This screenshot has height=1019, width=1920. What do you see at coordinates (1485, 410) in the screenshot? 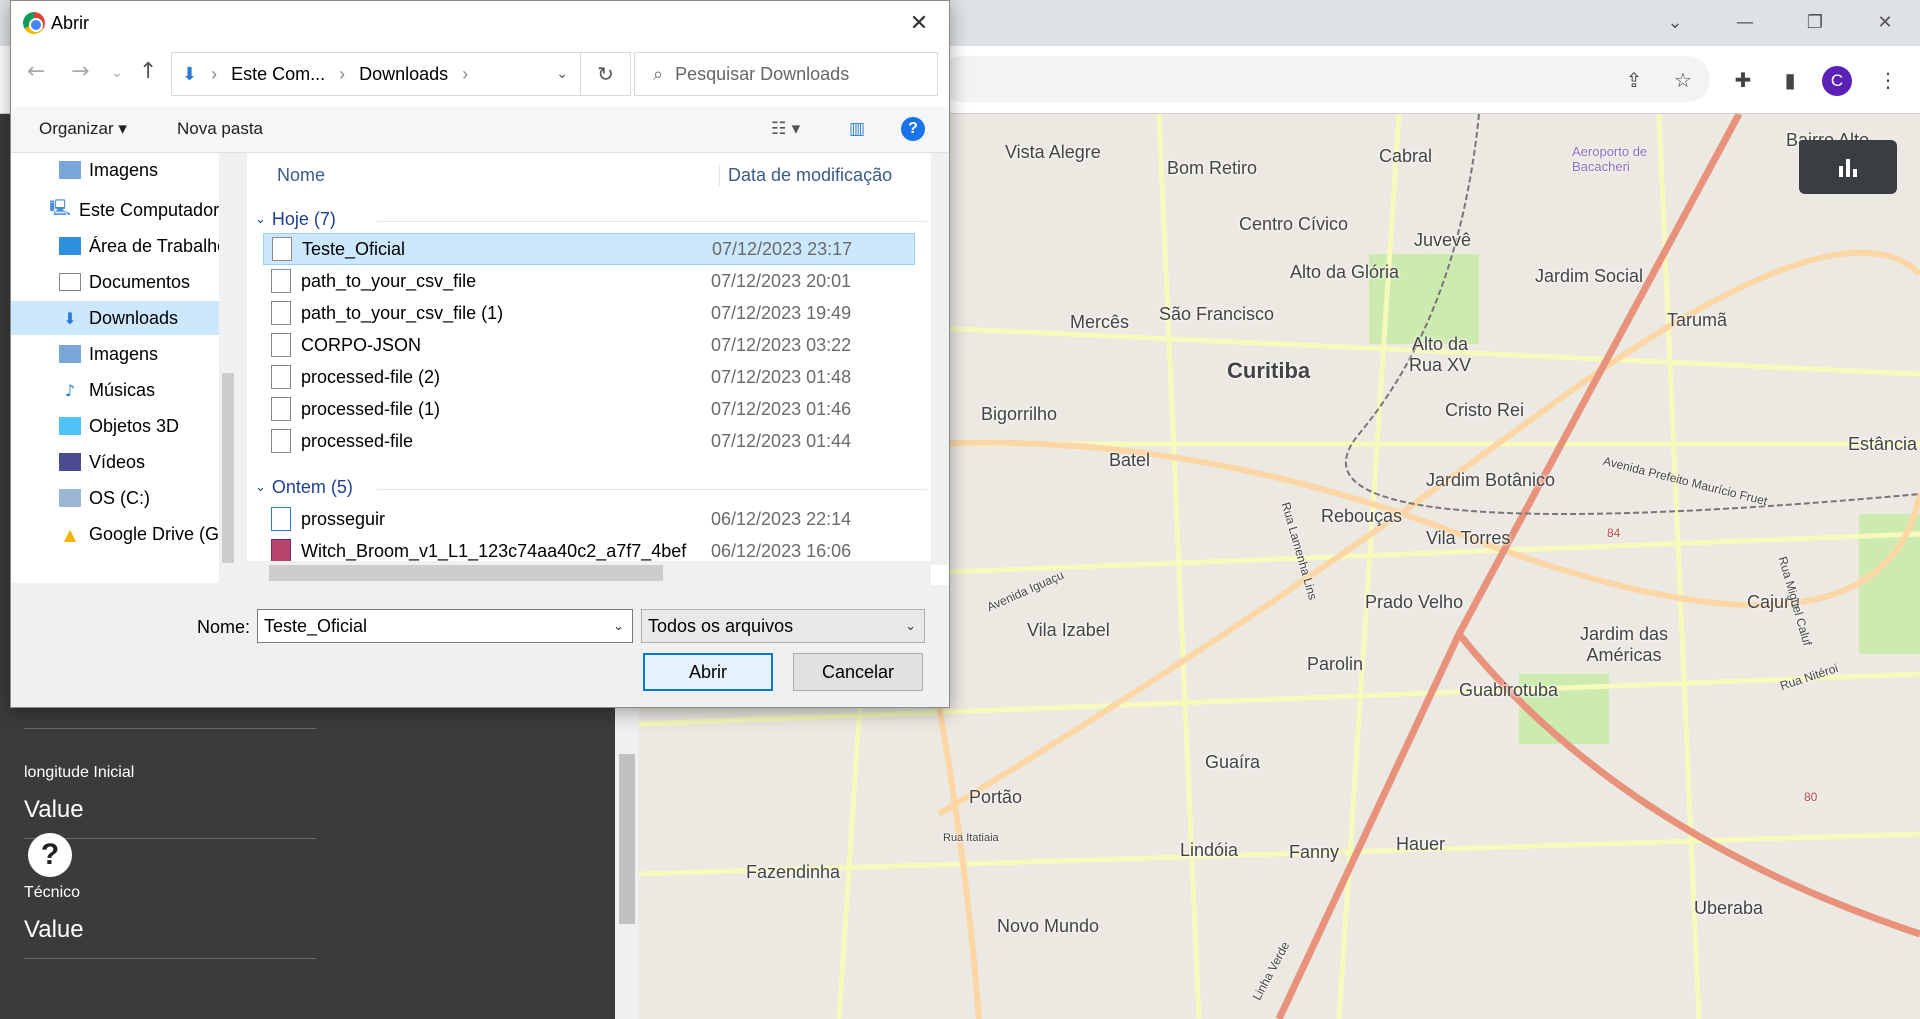
I see `map-label: Cristo Rei` at bounding box center [1485, 410].